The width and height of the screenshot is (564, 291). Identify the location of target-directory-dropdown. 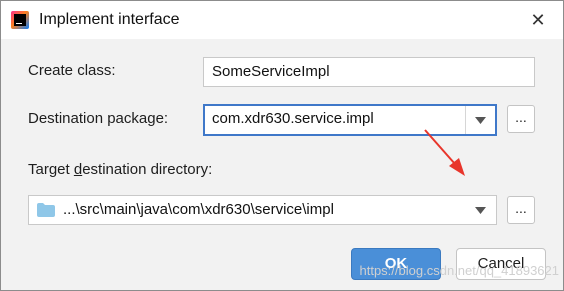
(481, 210).